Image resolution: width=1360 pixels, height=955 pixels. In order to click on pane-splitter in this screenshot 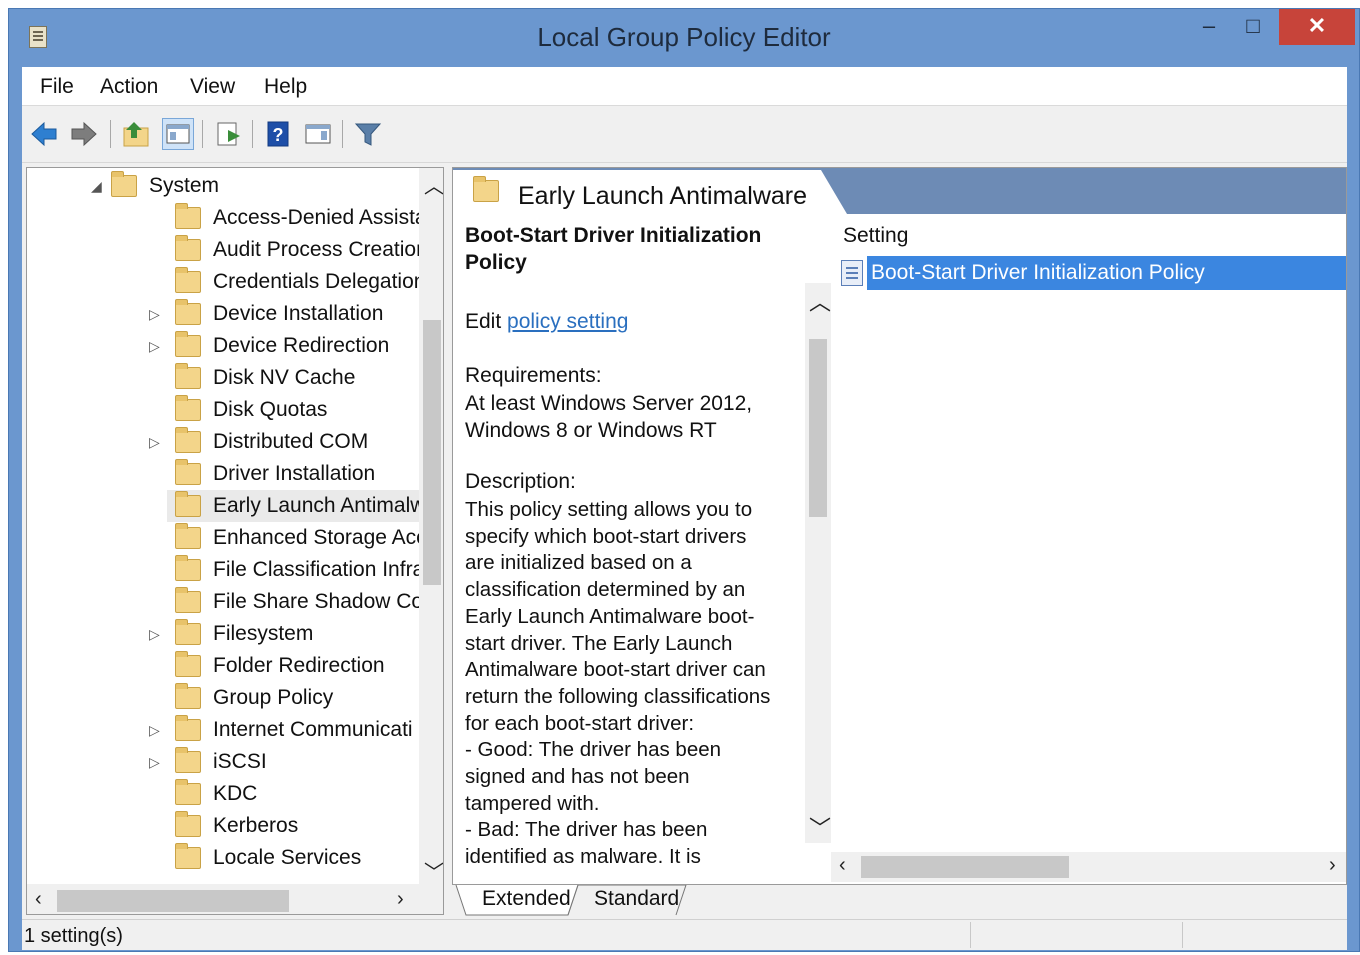, I will do `click(448, 541)`.